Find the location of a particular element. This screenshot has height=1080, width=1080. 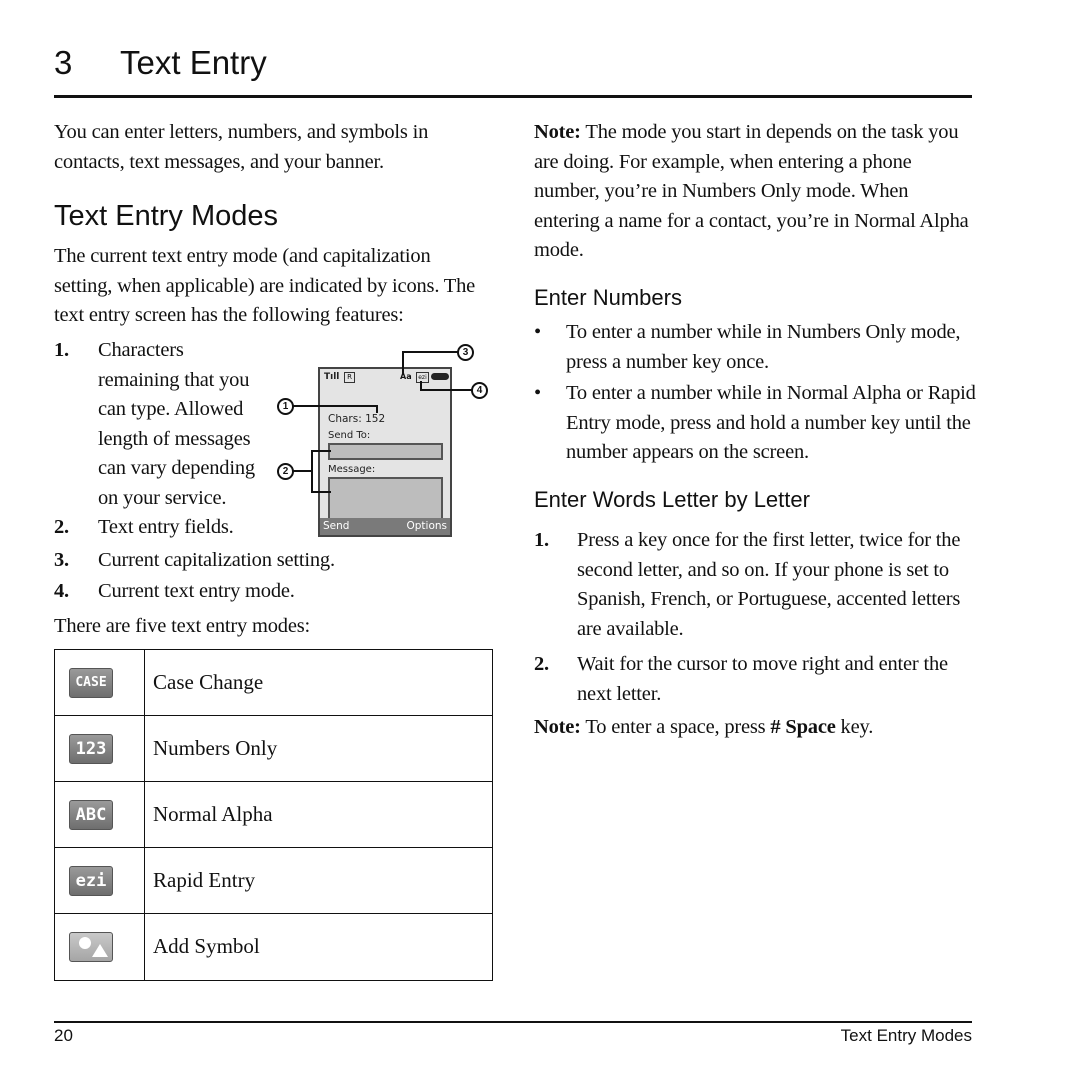

mode-label: Add Symbol is located at coordinates (206, 946).